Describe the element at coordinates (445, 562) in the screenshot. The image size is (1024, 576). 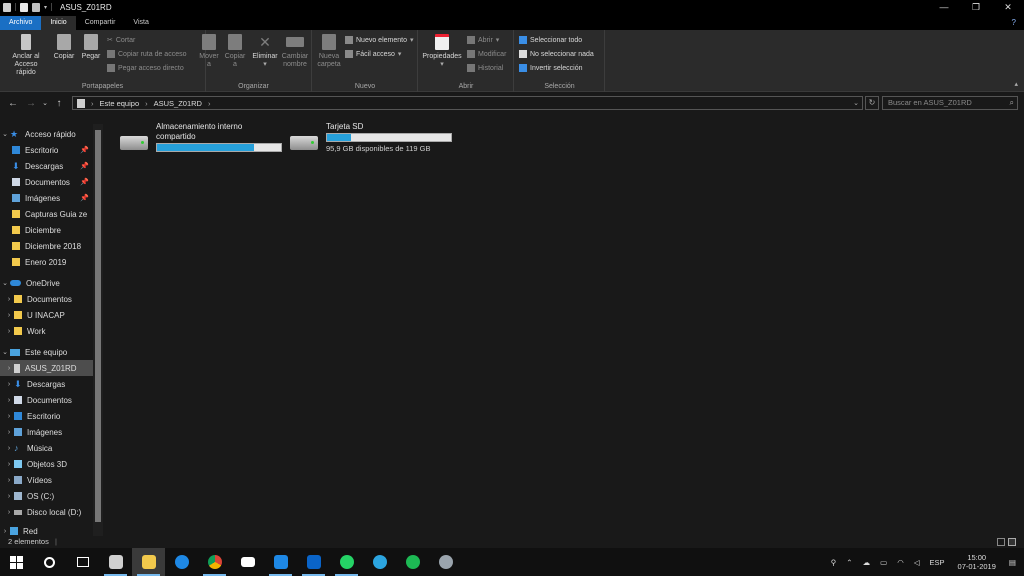
I see `taskbar-app-paint` at that location.